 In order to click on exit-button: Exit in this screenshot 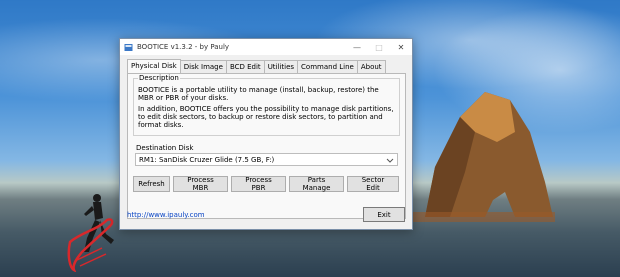, I will do `click(384, 214)`.